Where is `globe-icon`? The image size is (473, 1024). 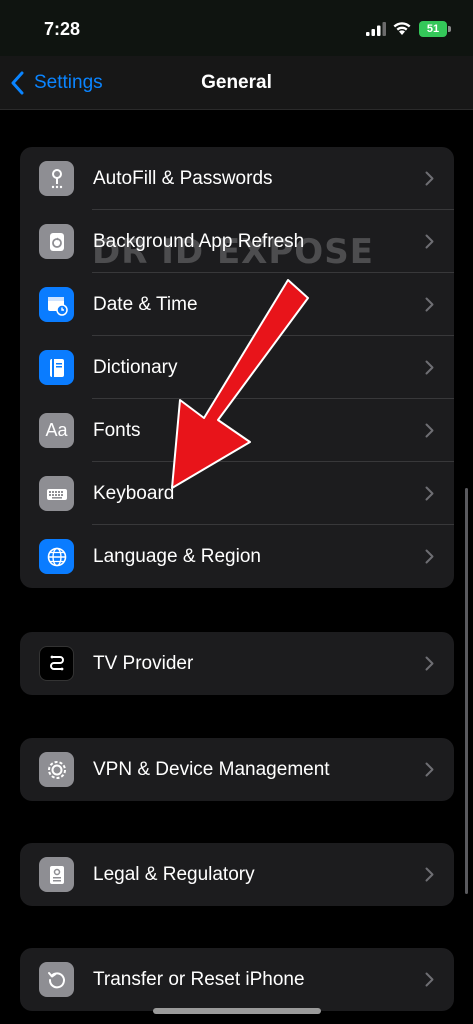
globe-icon is located at coordinates (56, 556).